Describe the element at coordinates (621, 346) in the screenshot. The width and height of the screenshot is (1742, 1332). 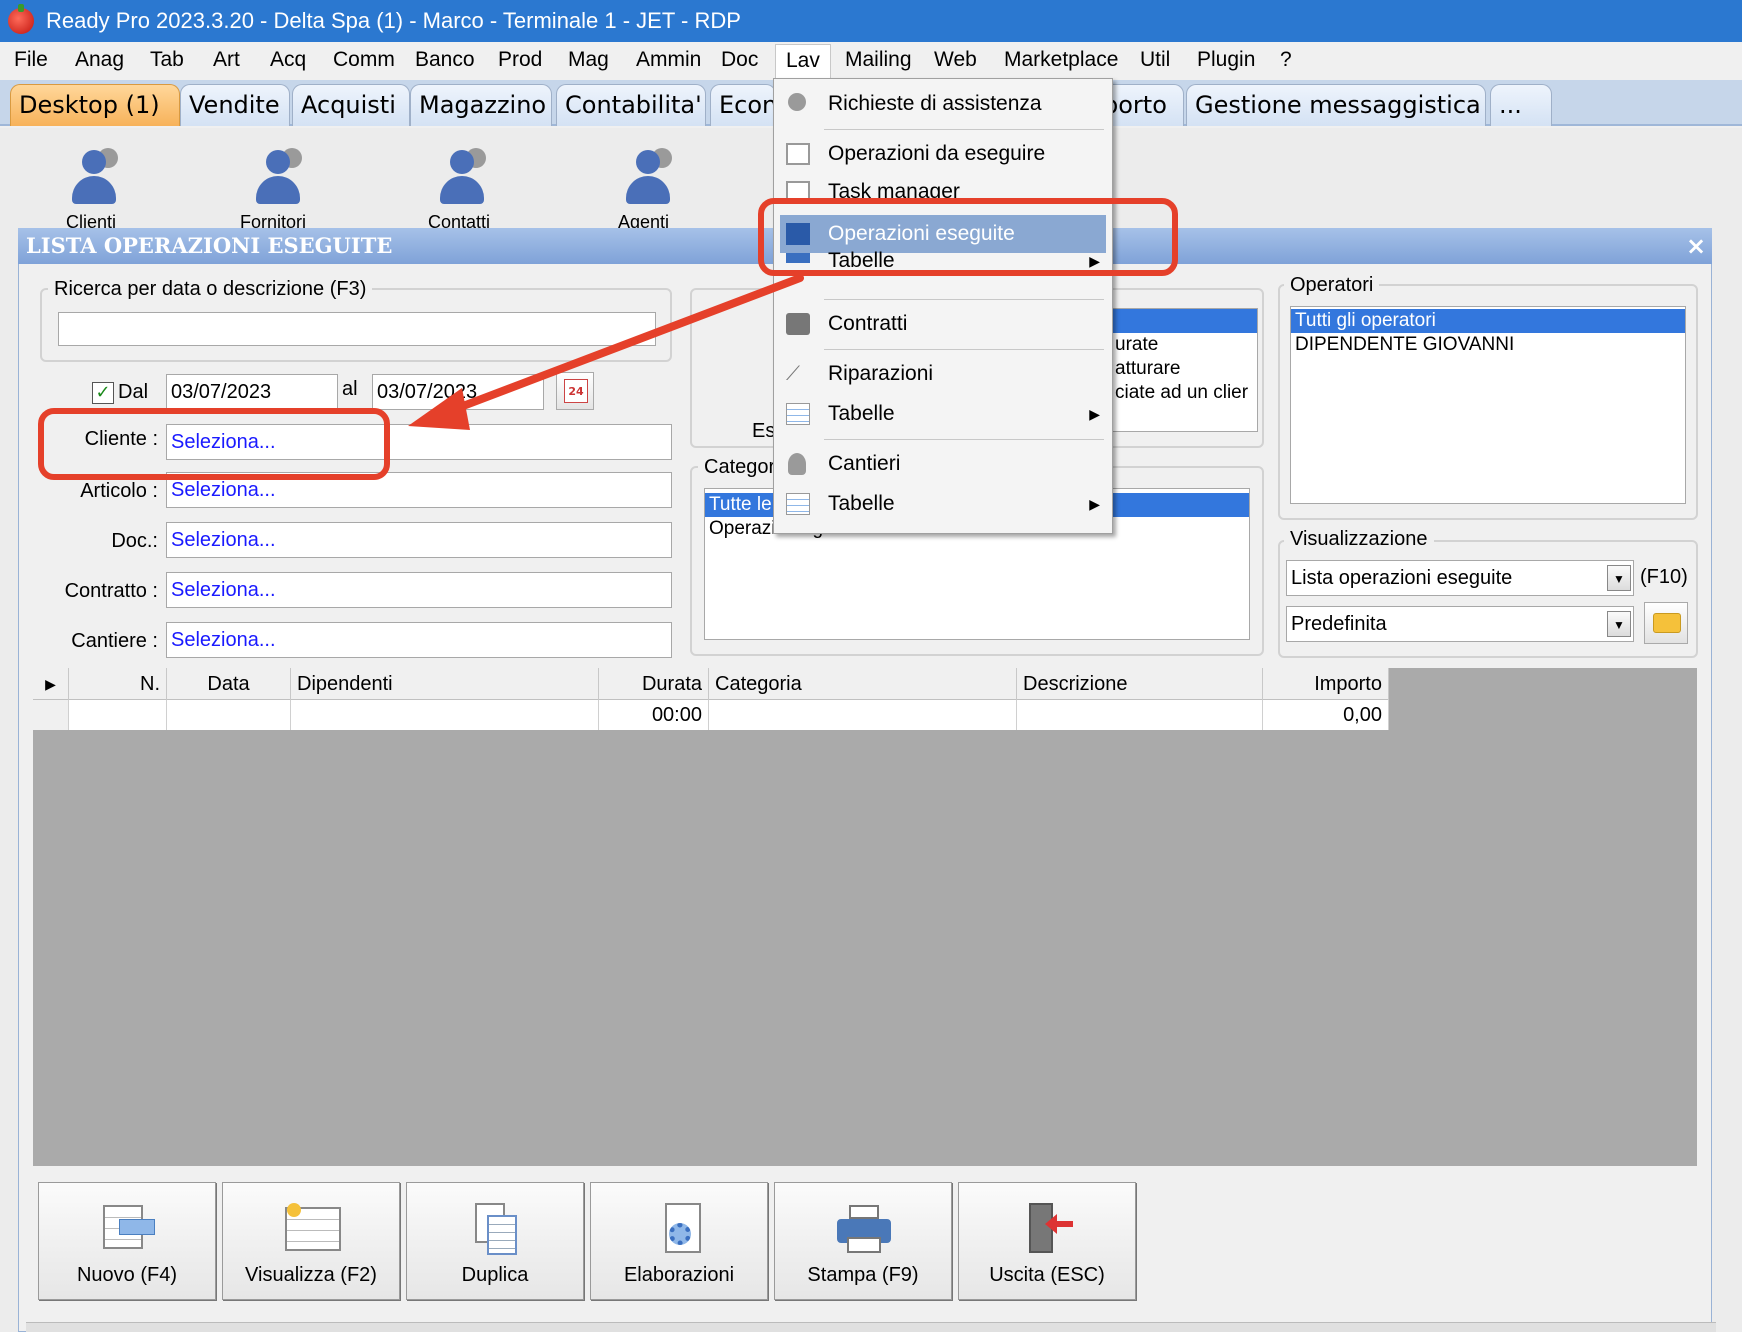
I see `arrow-line` at that location.